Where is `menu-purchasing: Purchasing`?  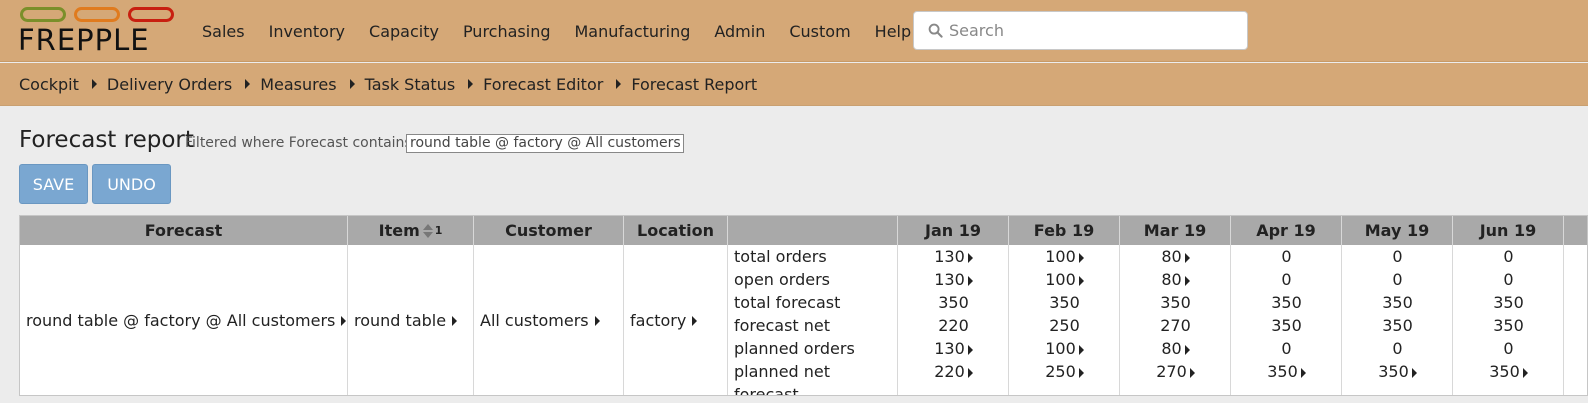 menu-purchasing: Purchasing is located at coordinates (507, 31).